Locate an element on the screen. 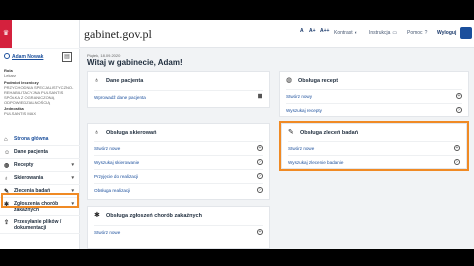 This screenshot has width=474, height=266. user-icon is located at coordinates (7, 56).